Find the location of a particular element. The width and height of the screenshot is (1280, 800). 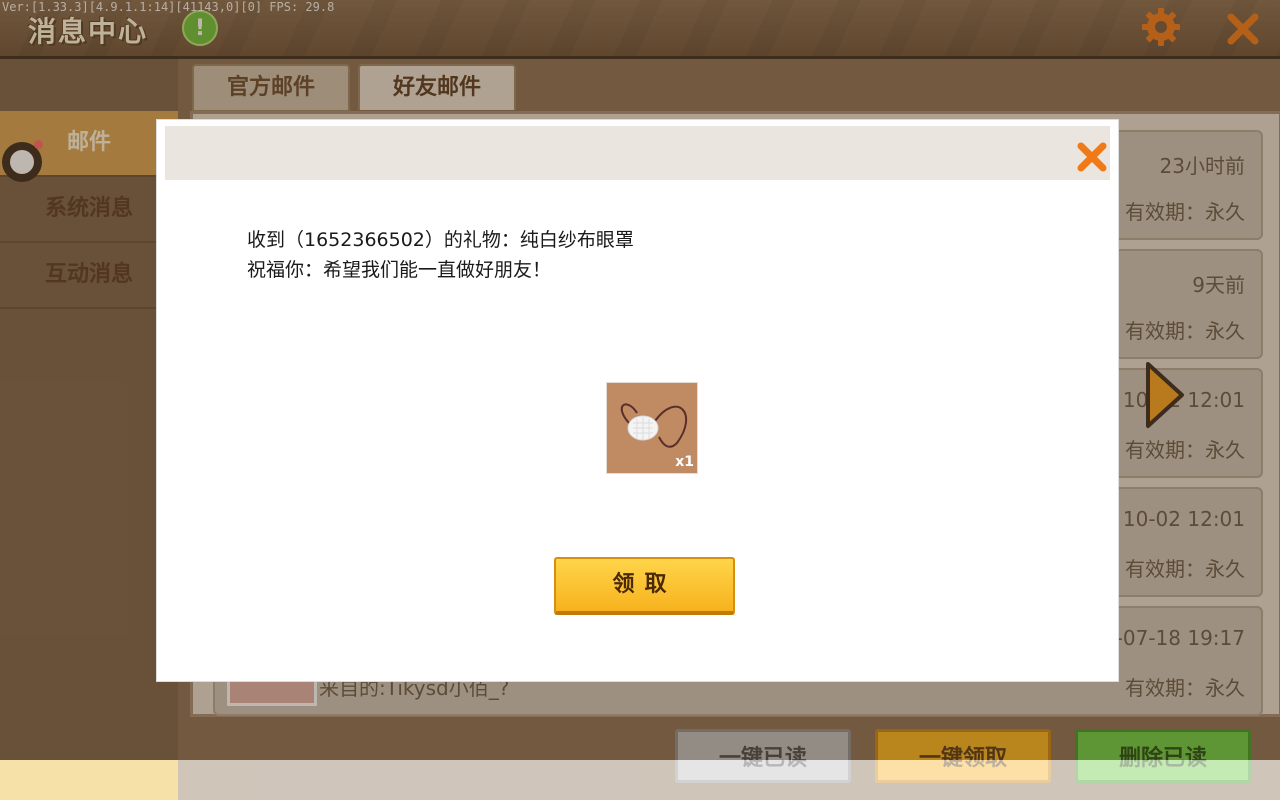

bottom-shade is located at coordinates (729, 780).